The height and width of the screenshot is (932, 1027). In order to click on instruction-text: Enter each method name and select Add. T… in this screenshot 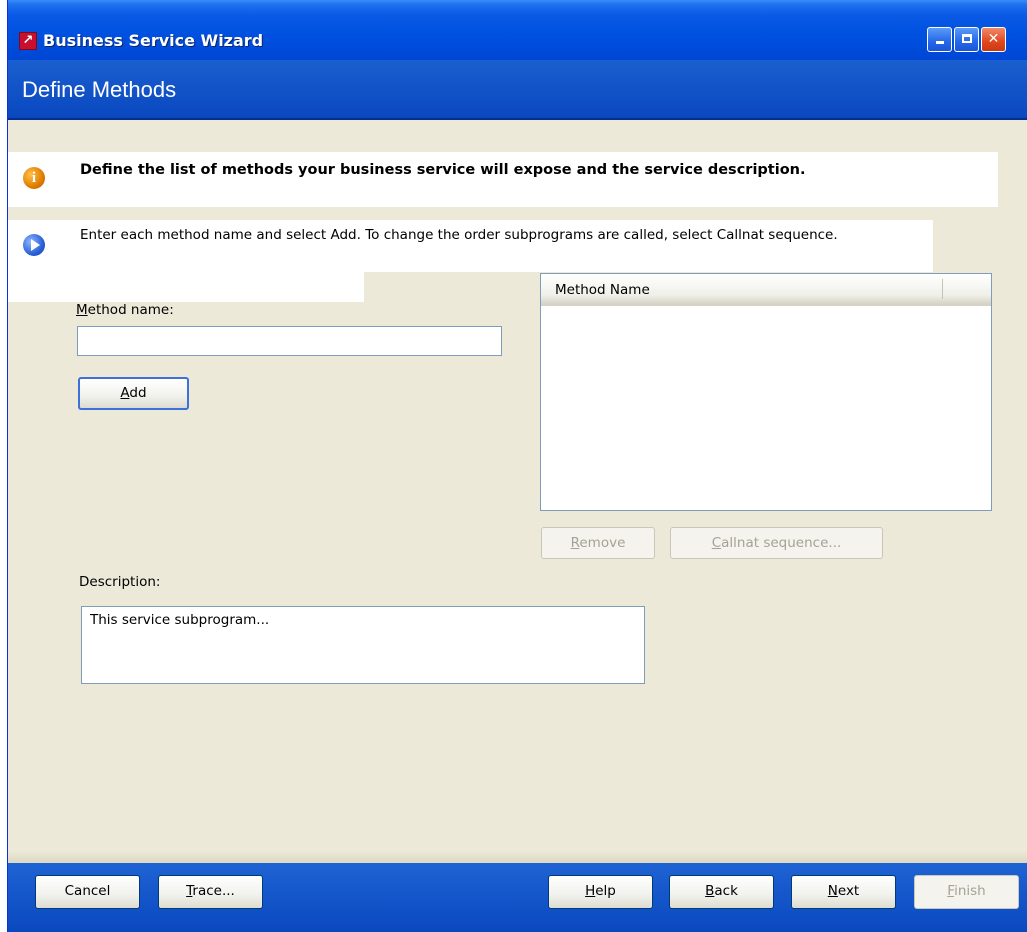, I will do `click(459, 235)`.